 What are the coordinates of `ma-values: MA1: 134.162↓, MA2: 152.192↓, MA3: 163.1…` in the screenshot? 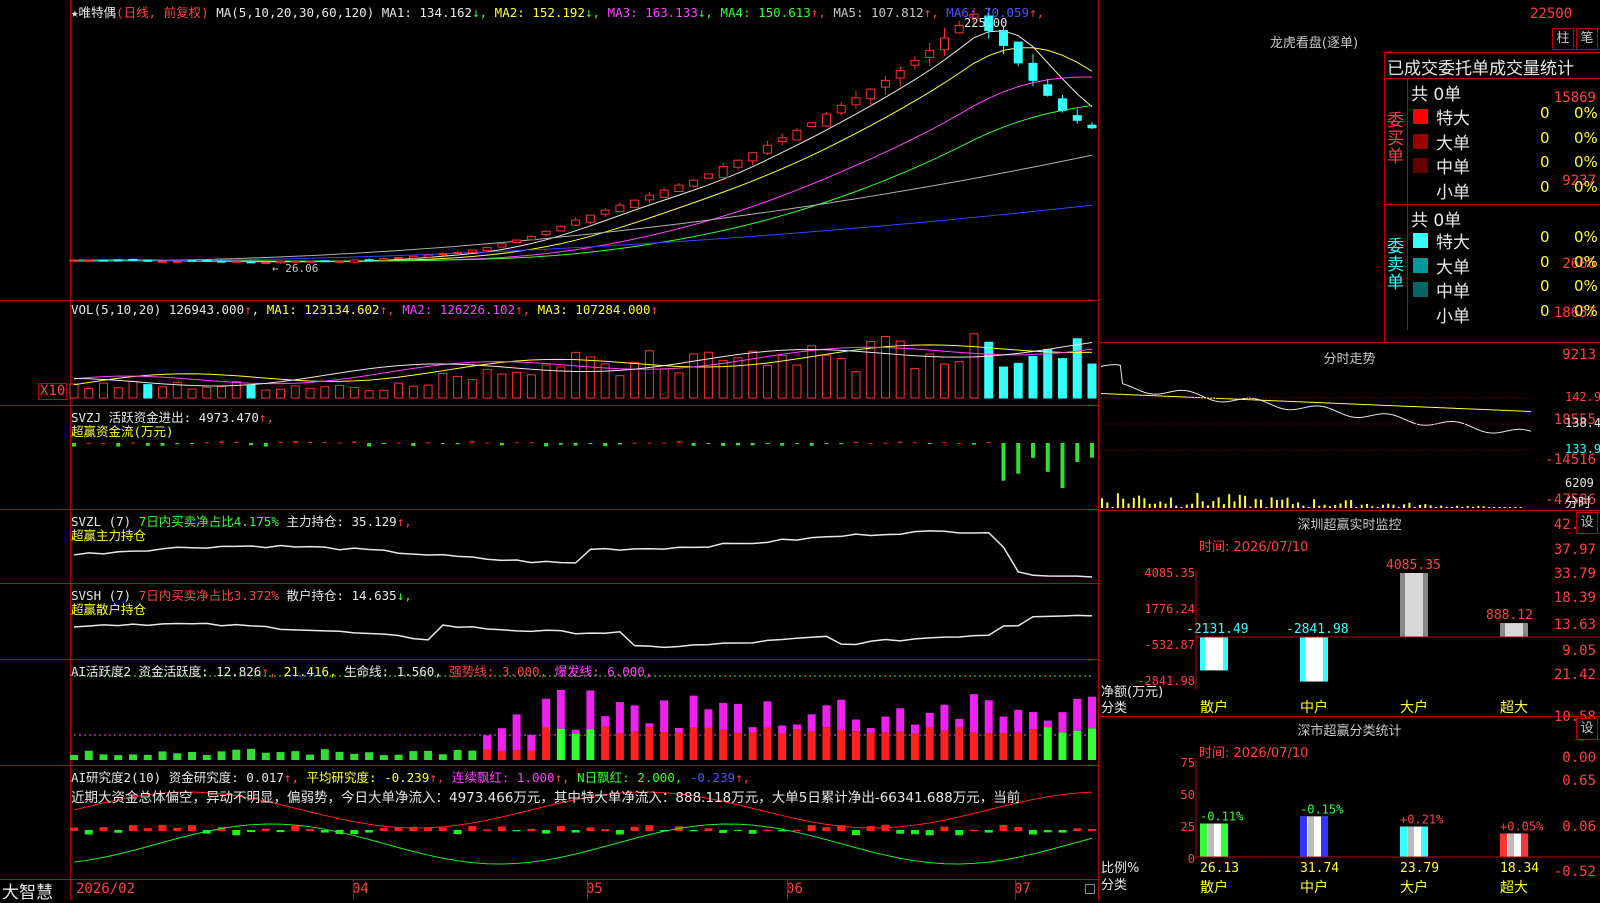 It's located at (713, 12).